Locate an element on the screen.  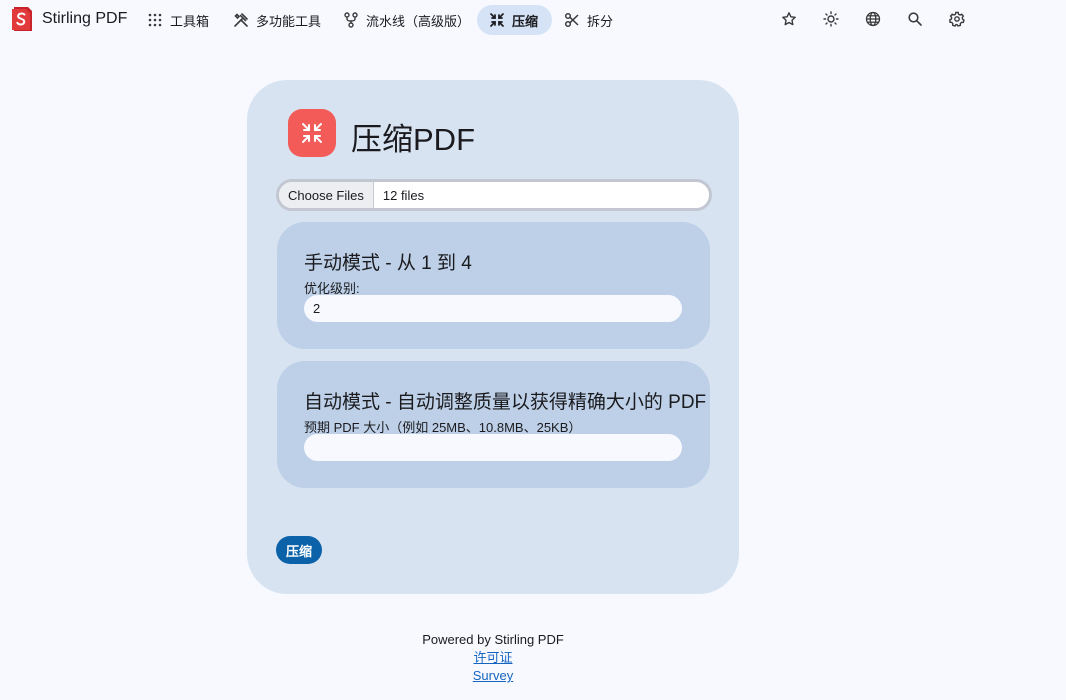
nav-item-multitool: 多功能工具 is located at coordinates (277, 20).